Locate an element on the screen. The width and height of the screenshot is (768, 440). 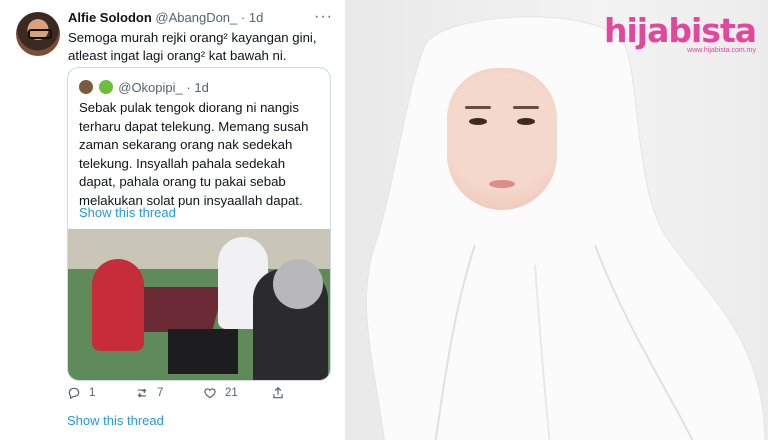
share-icon is located at coordinates (278, 392).